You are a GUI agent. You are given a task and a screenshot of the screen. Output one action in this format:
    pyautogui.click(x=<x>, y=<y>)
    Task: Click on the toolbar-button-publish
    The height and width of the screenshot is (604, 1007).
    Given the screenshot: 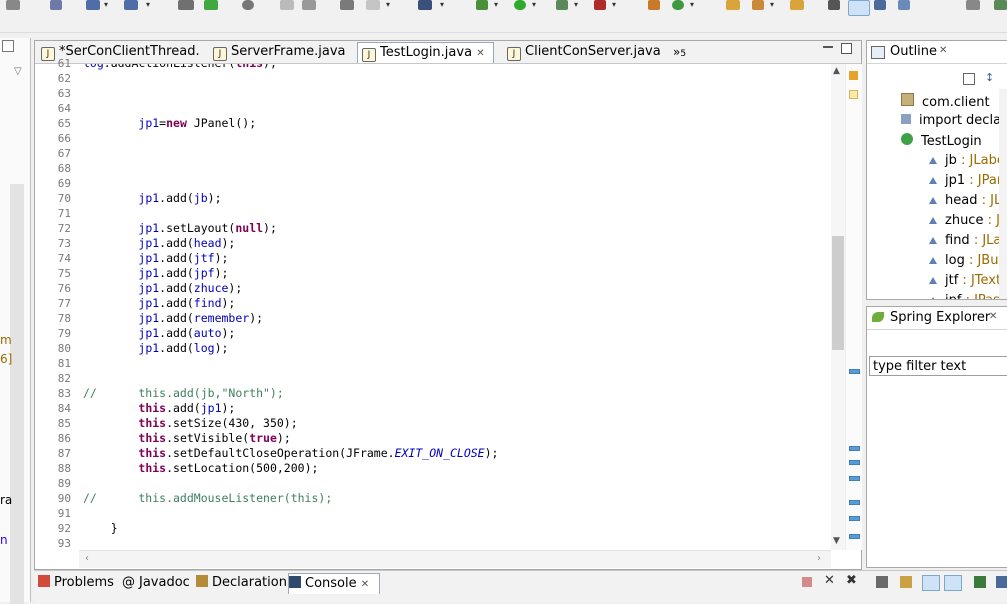 What is the action you would take?
    pyautogui.click(x=211, y=5)
    